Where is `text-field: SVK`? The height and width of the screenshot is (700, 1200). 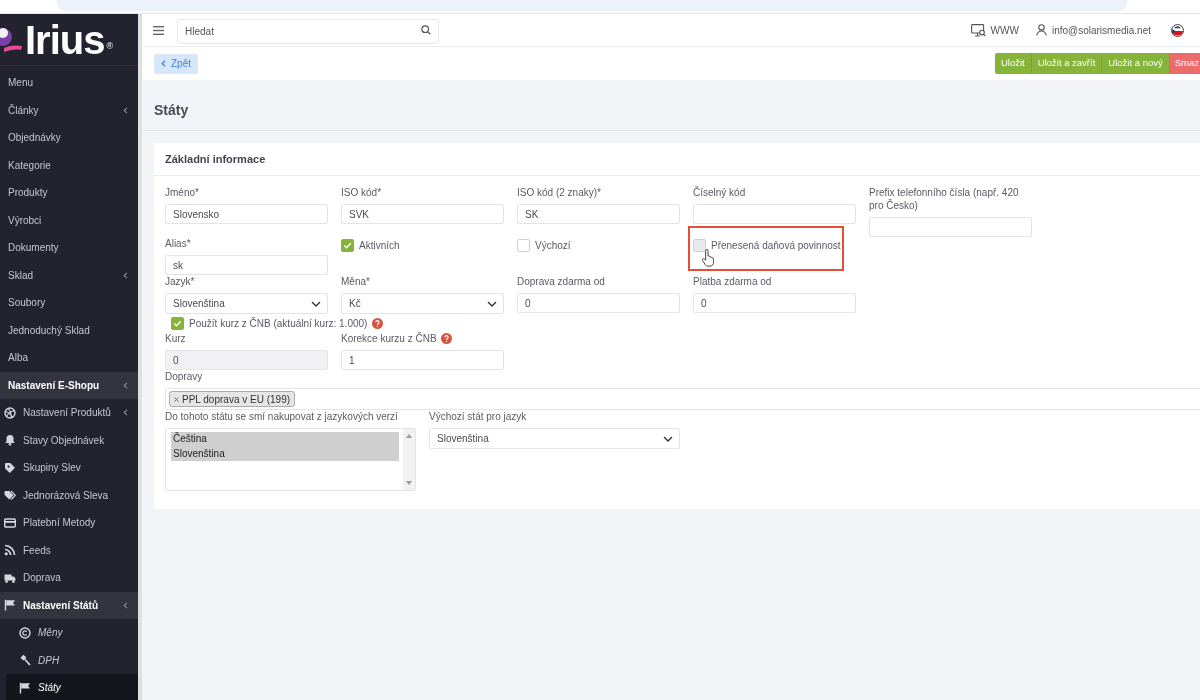 text-field: SVK is located at coordinates (422, 214).